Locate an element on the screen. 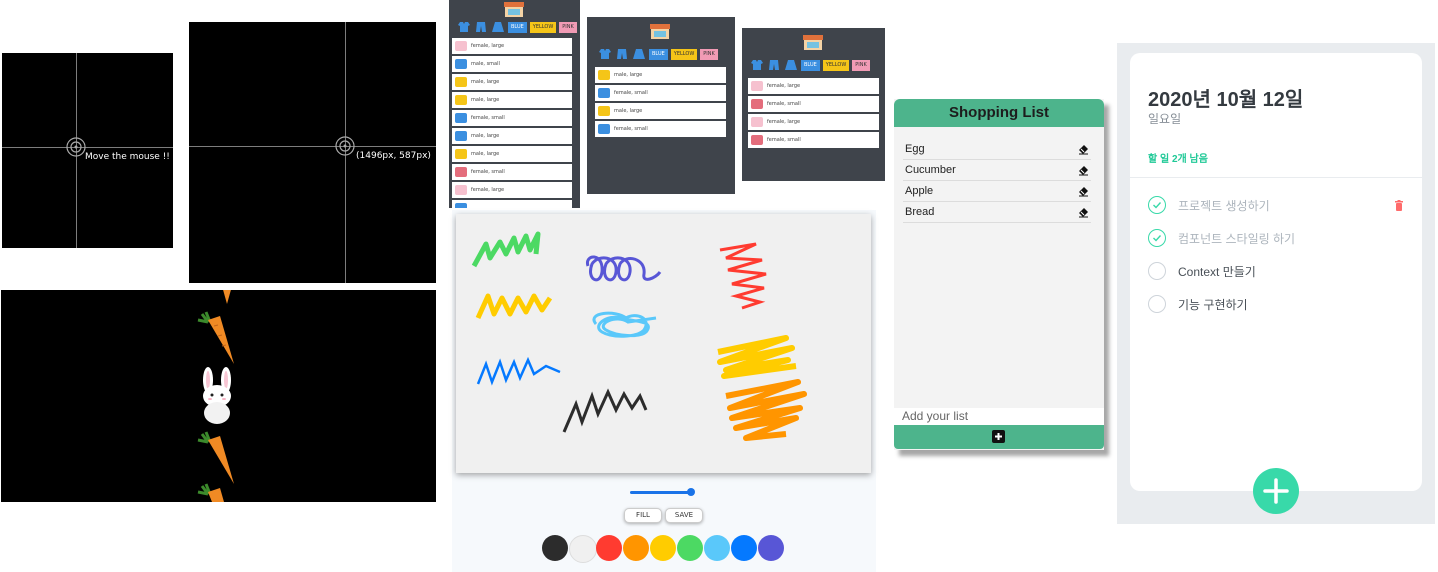 This screenshot has height=572, width=1438. crosshair-panel-large: (1496px, 587px) is located at coordinates (312, 152).